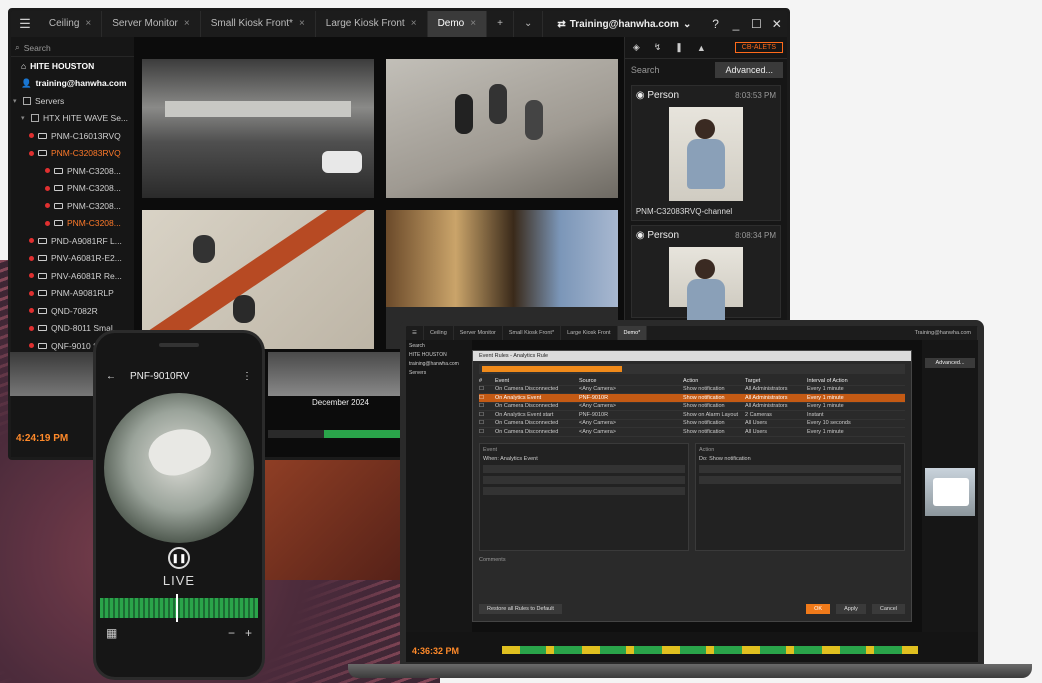 The width and height of the screenshot is (1042, 683). Describe the element at coordinates (240, 633) in the screenshot. I see `zoom-controls: − +` at that location.